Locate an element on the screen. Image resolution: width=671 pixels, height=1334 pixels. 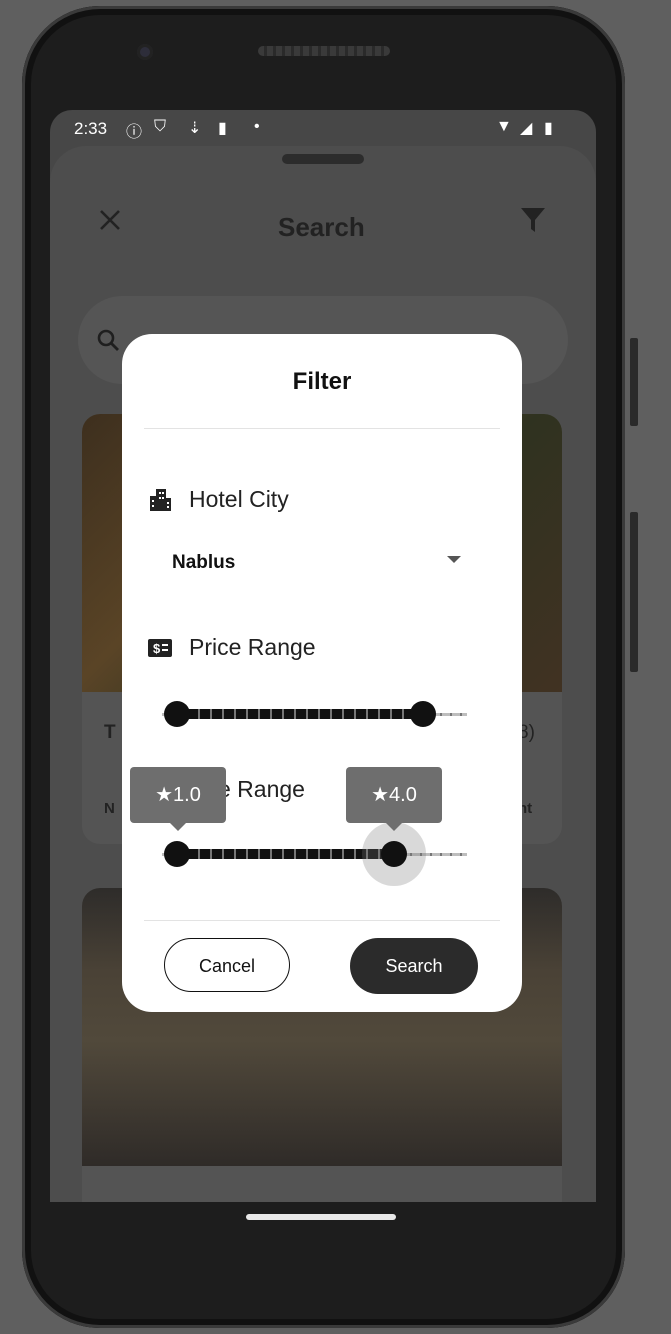
star-min-thumb is located at coordinates (177, 854).